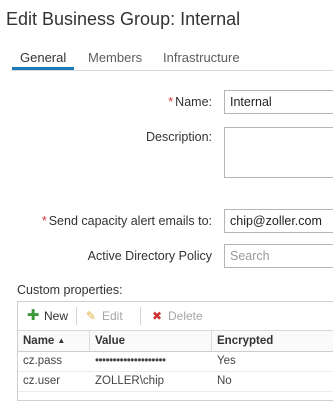 The image size is (333, 401). I want to click on name-label: * Name:, so click(190, 102).